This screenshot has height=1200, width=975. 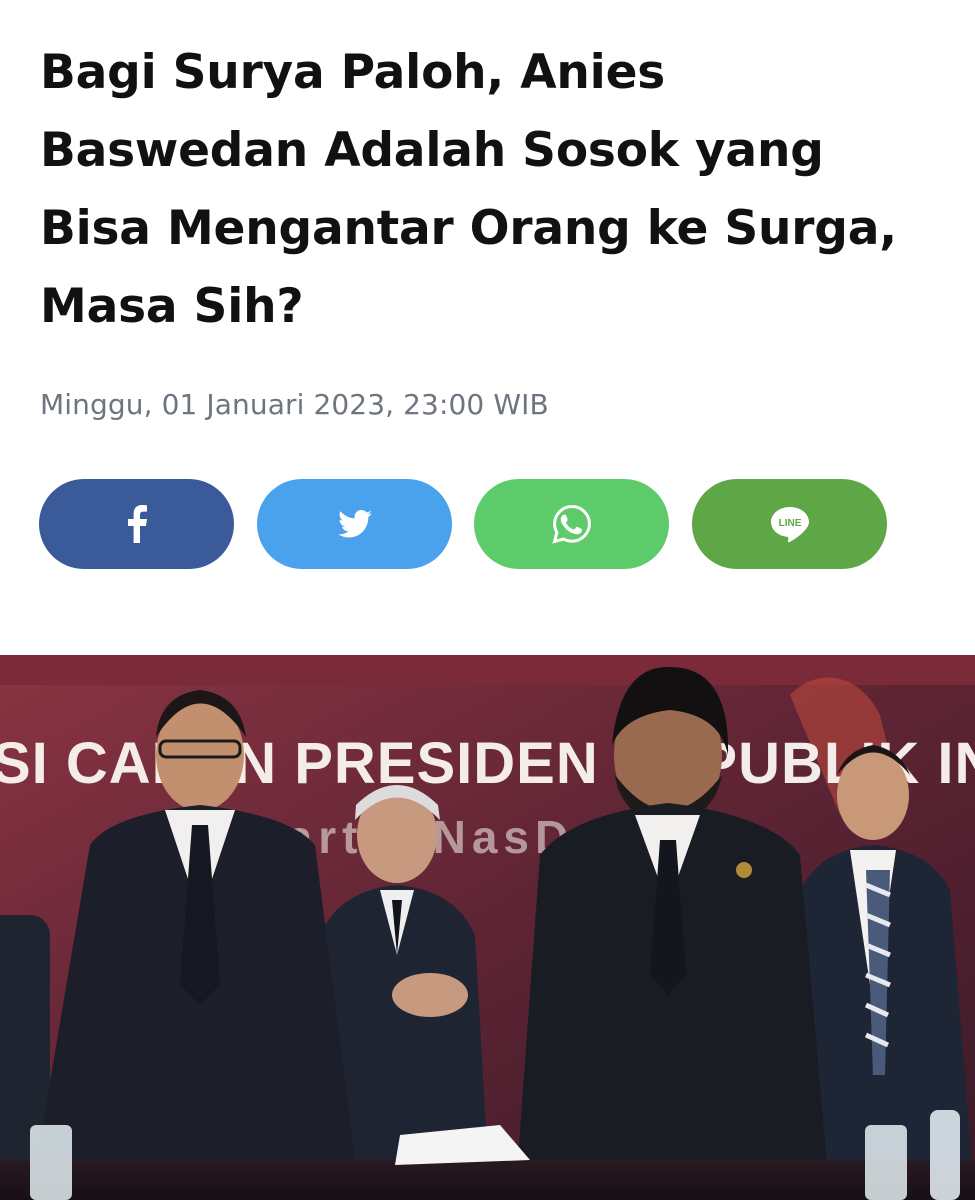 What do you see at coordinates (294, 404) in the screenshot?
I see `article-dateline: Minggu, 01 Januari 2023, 23:00 WIB` at bounding box center [294, 404].